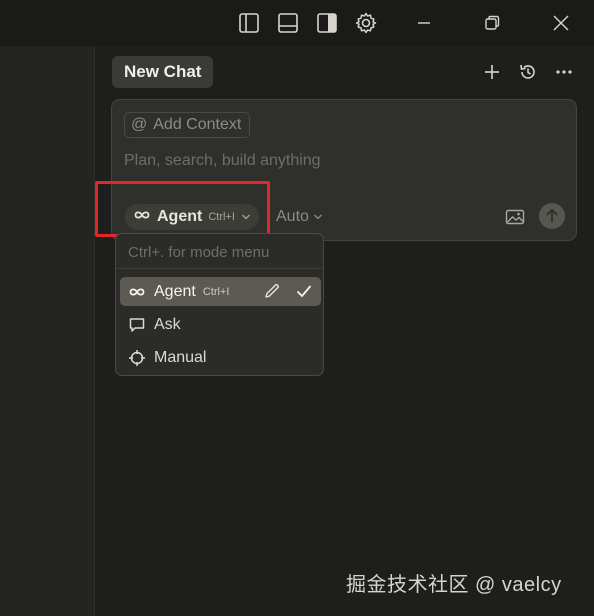 Image resolution: width=594 pixels, height=616 pixels. Describe the element at coordinates (424, 23) in the screenshot. I see `minimize-icon` at that location.